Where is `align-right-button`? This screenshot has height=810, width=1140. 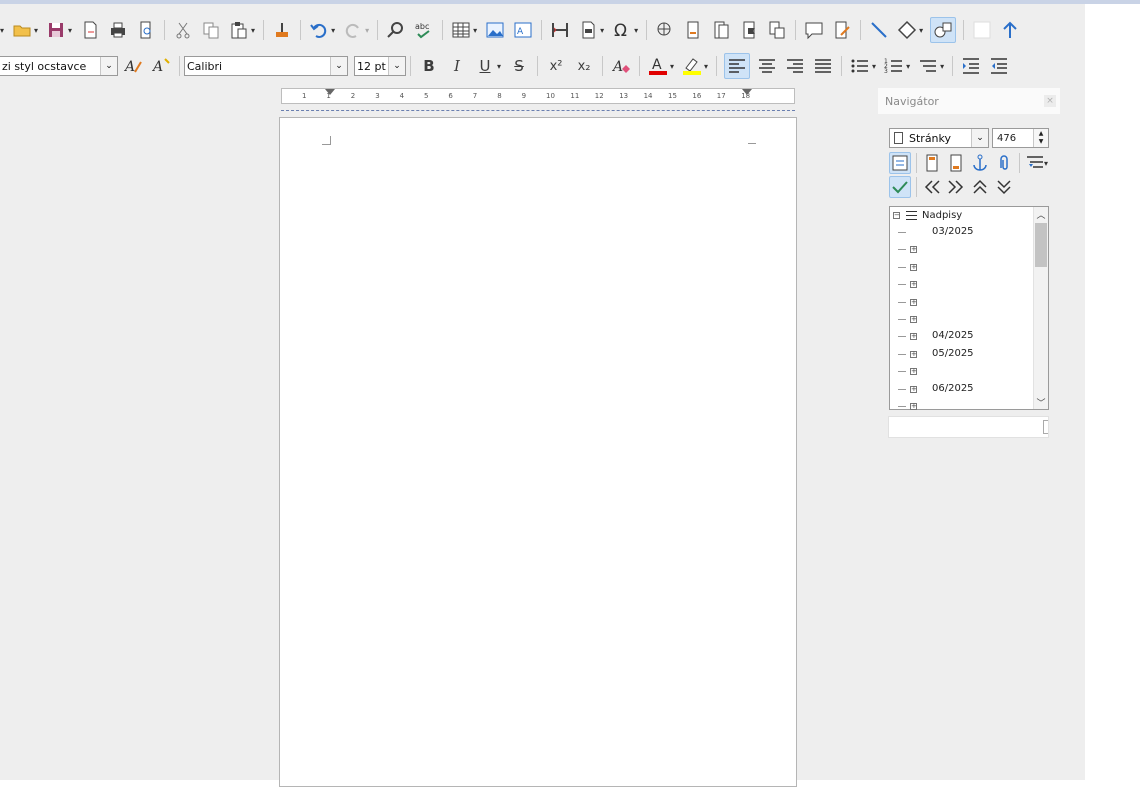 align-right-button is located at coordinates (795, 66).